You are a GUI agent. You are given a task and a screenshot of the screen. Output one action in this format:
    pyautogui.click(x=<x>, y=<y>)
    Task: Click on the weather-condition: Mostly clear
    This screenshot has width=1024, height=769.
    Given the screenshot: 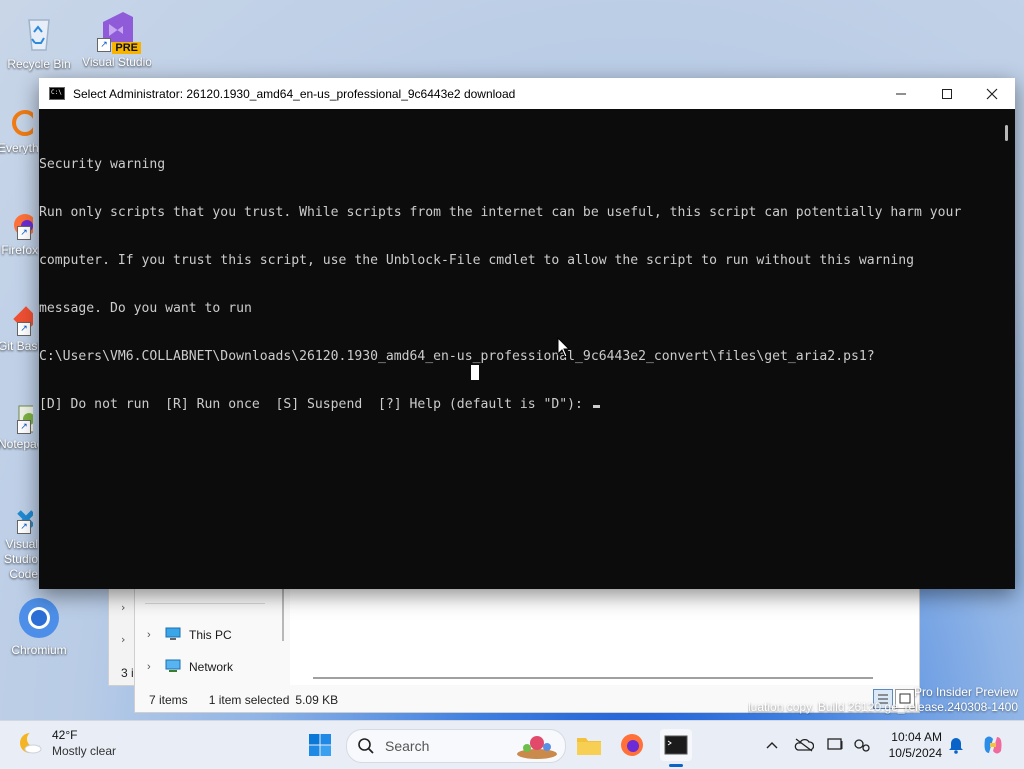 What is the action you would take?
    pyautogui.click(x=84, y=751)
    